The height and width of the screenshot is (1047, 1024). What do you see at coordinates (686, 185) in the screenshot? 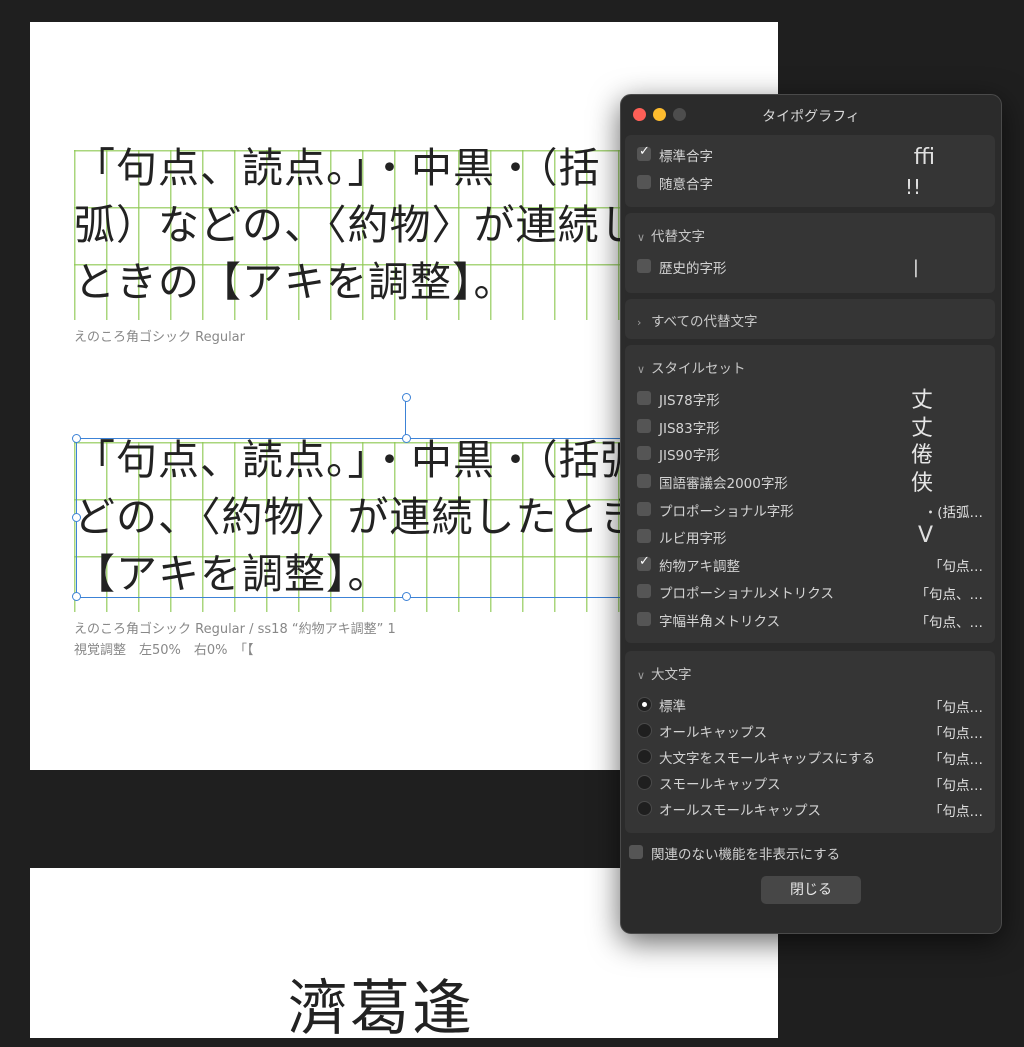
I see `option-label: 随意合字` at bounding box center [686, 185].